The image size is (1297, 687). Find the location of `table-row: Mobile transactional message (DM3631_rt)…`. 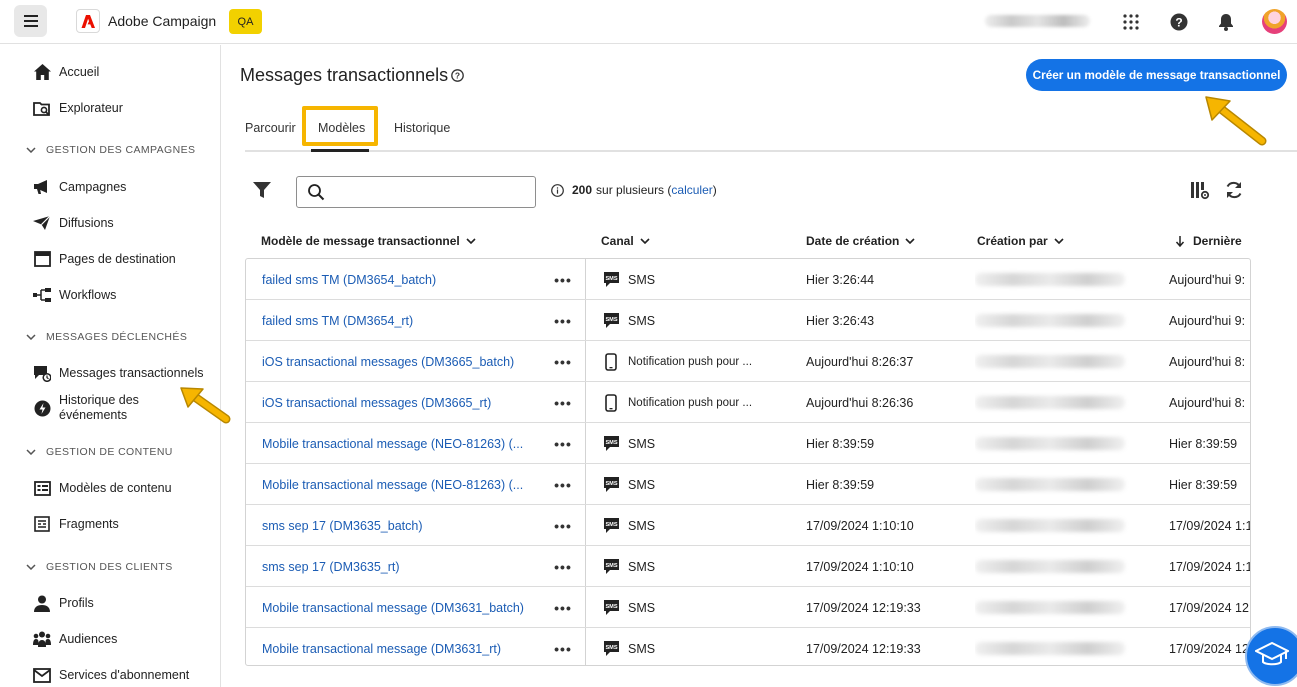

table-row: Mobile transactional message (DM3631_rt)… is located at coordinates (748, 646).